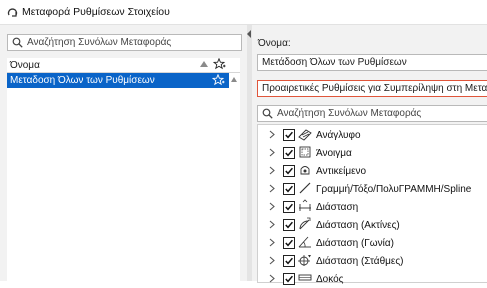 The image size is (487, 288). What do you see at coordinates (372, 207) in the screenshot?
I see `tree-item: Διάσταση` at bounding box center [372, 207].